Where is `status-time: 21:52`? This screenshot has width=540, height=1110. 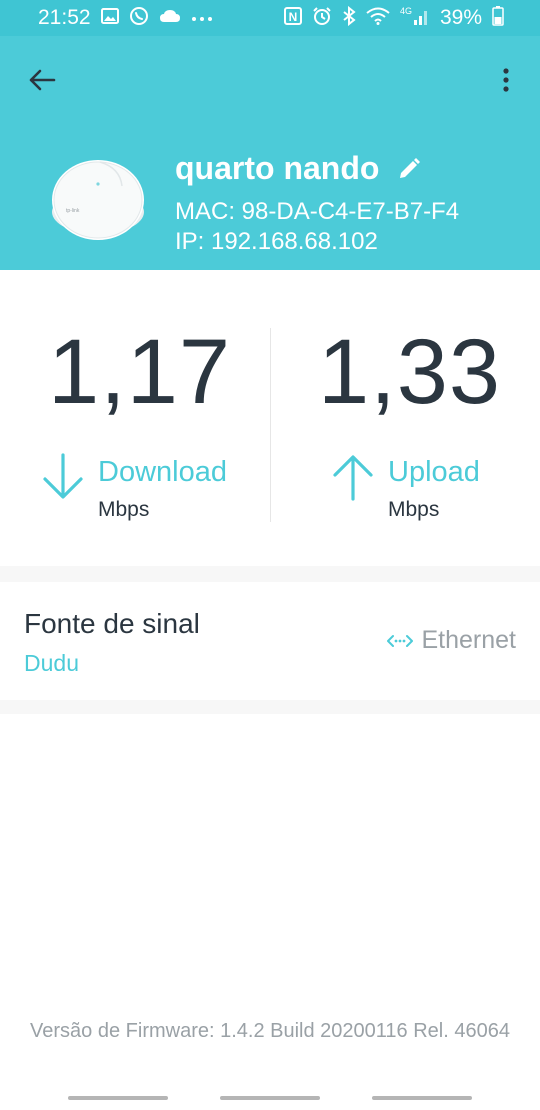
status-time: 21:52 is located at coordinates (64, 17).